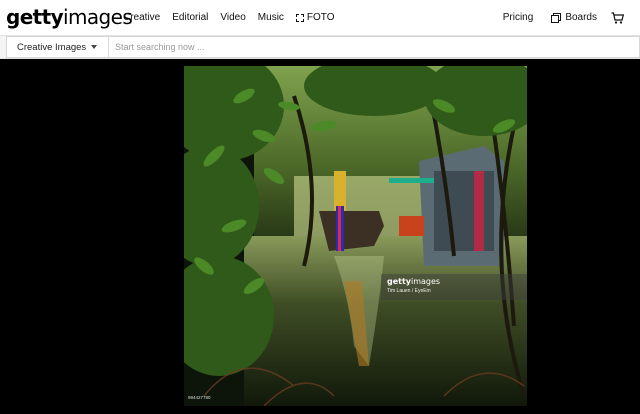  I want to click on nav-editorial: Editorial, so click(190, 17).